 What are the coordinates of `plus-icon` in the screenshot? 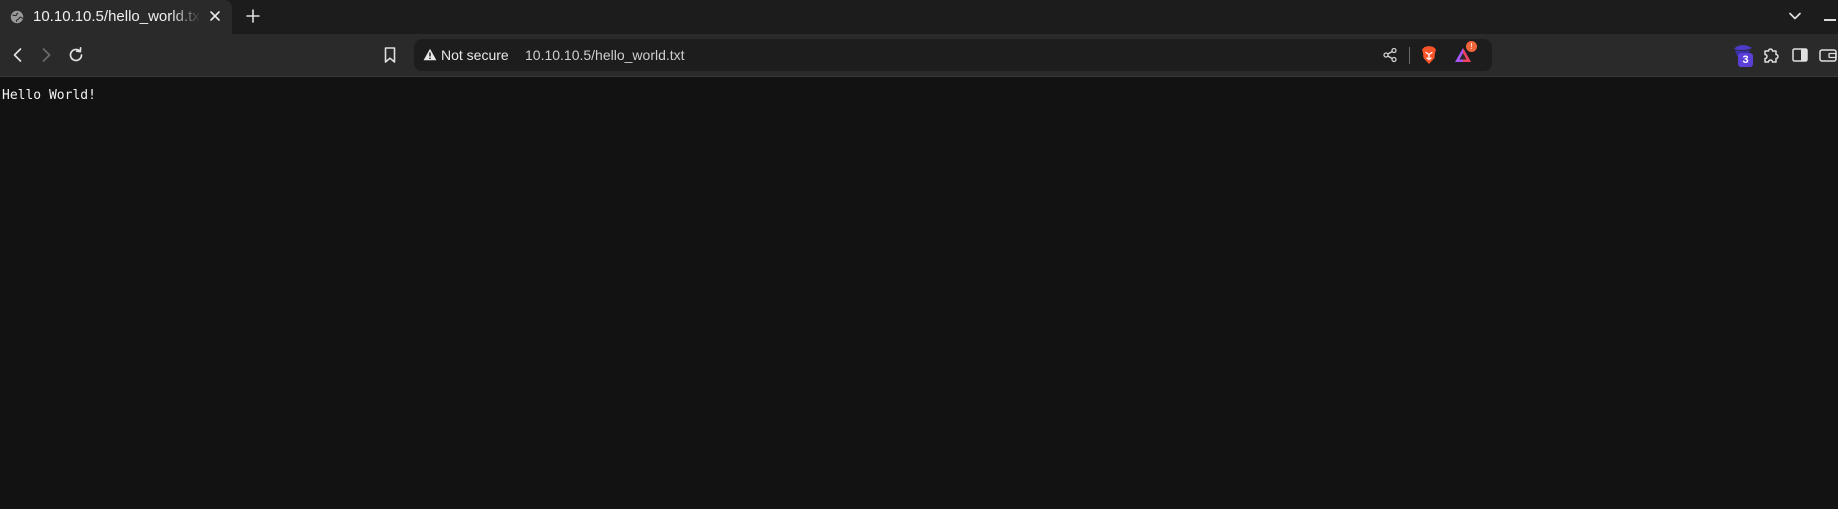 It's located at (253, 16).